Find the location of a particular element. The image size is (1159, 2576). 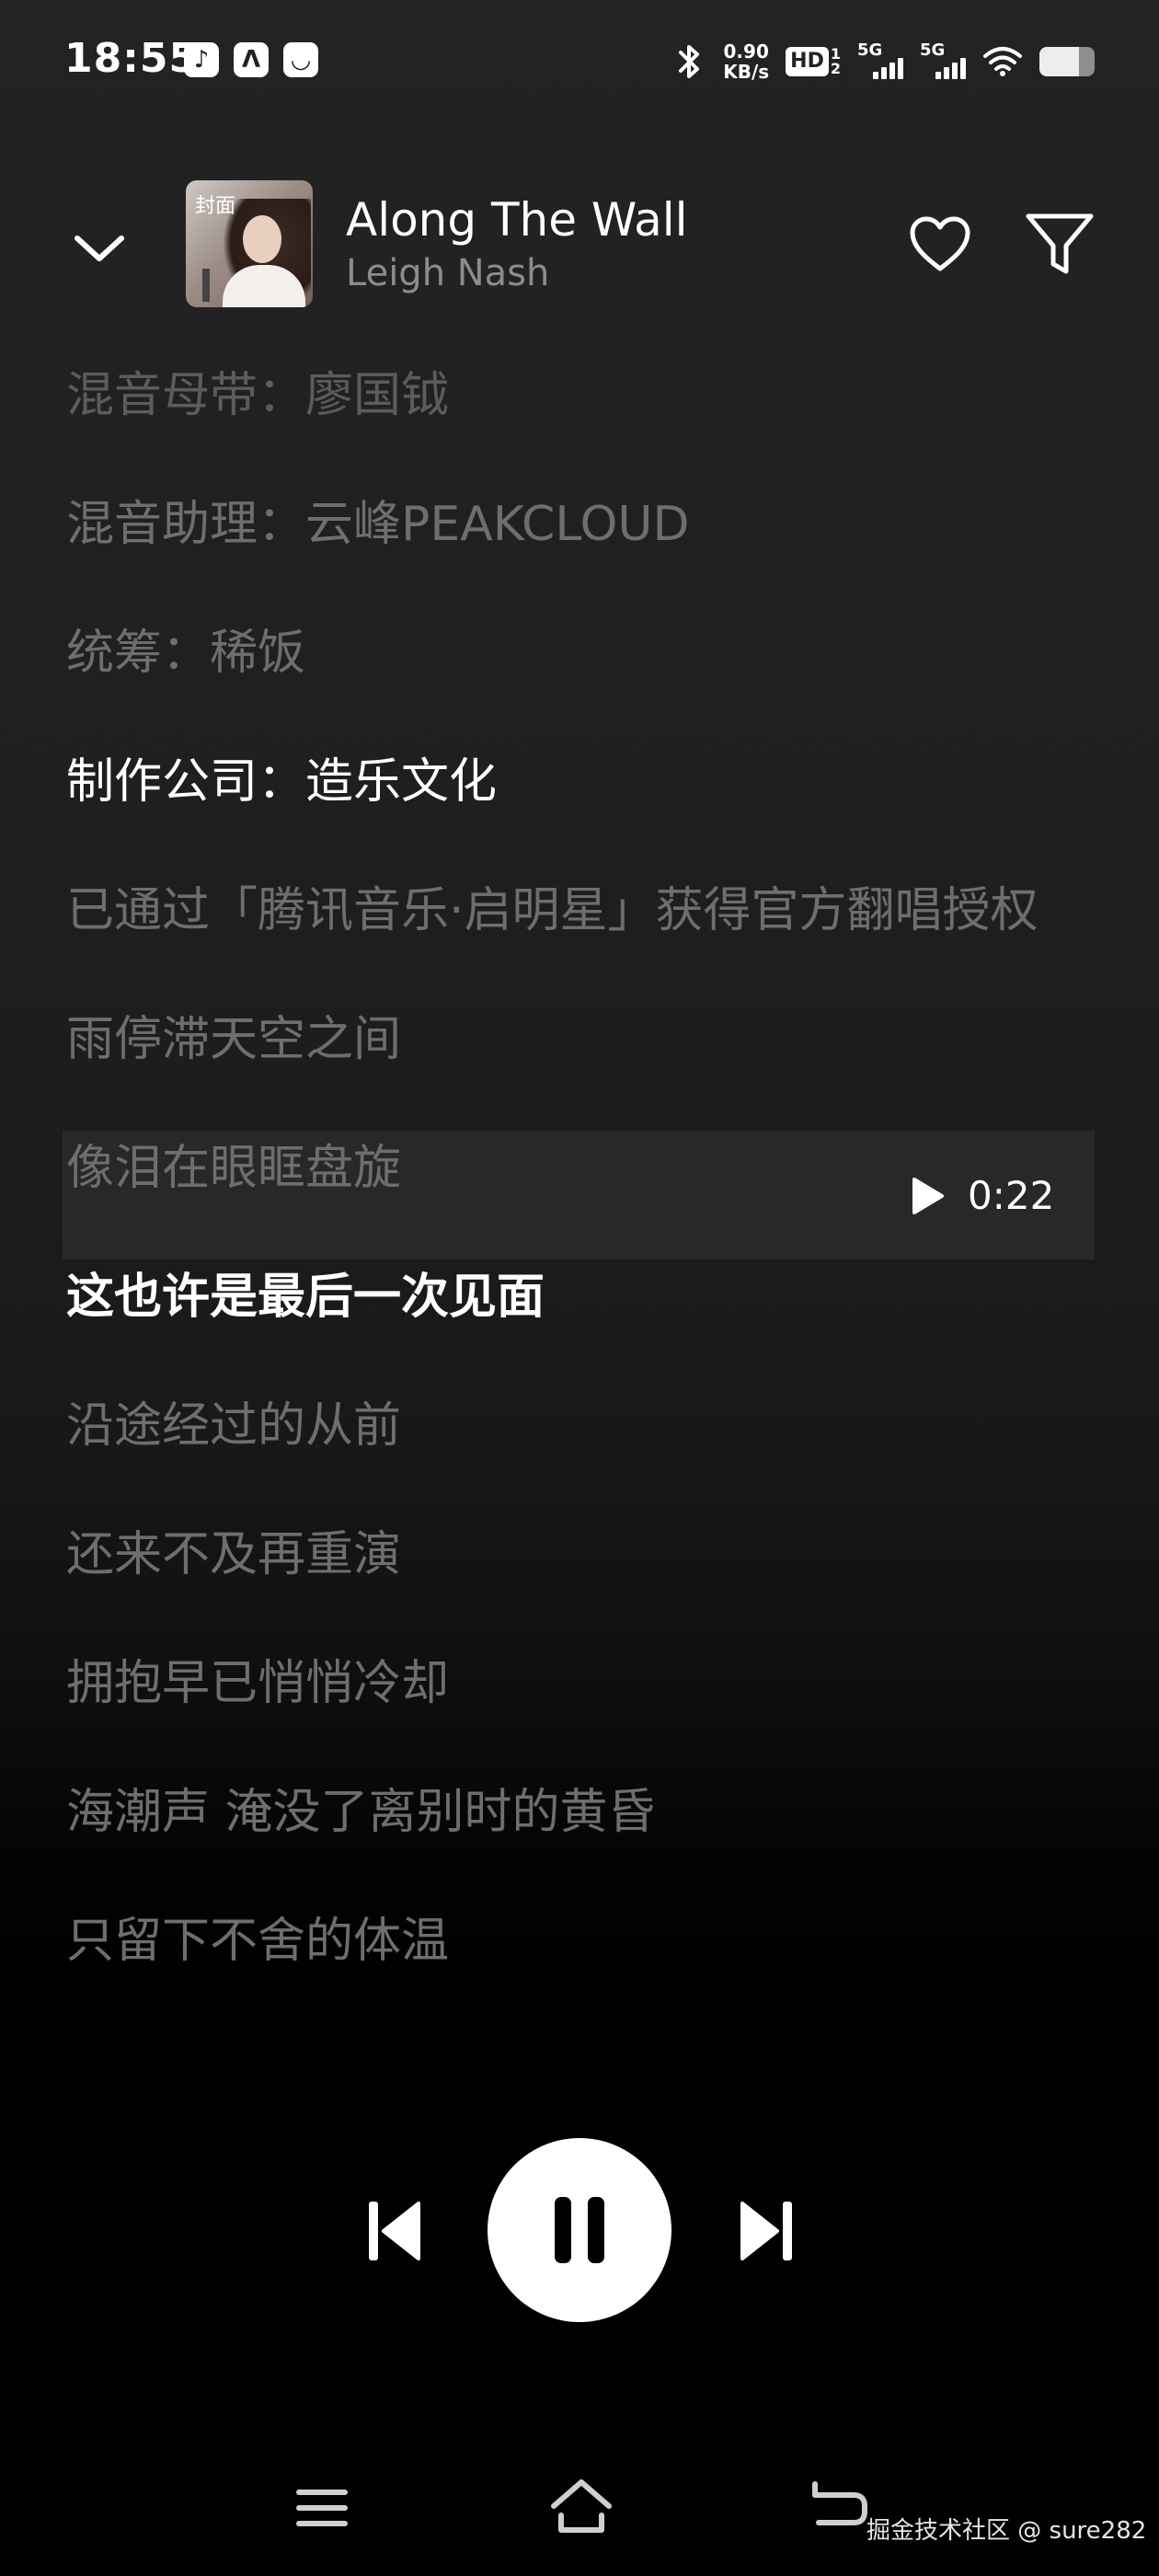

lyric-line: 混音助理：云峰PEAKCLOUD is located at coordinates (378, 524).